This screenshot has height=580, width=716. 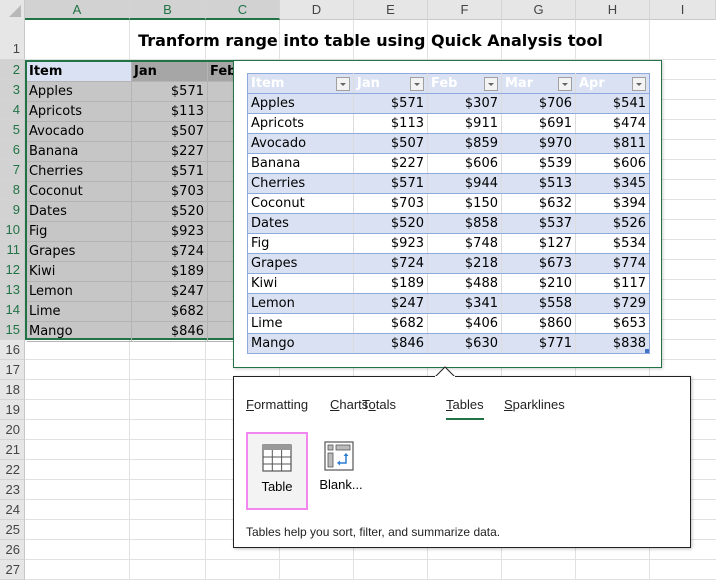 I want to click on range-cell-item: Fig, so click(x=79, y=232).